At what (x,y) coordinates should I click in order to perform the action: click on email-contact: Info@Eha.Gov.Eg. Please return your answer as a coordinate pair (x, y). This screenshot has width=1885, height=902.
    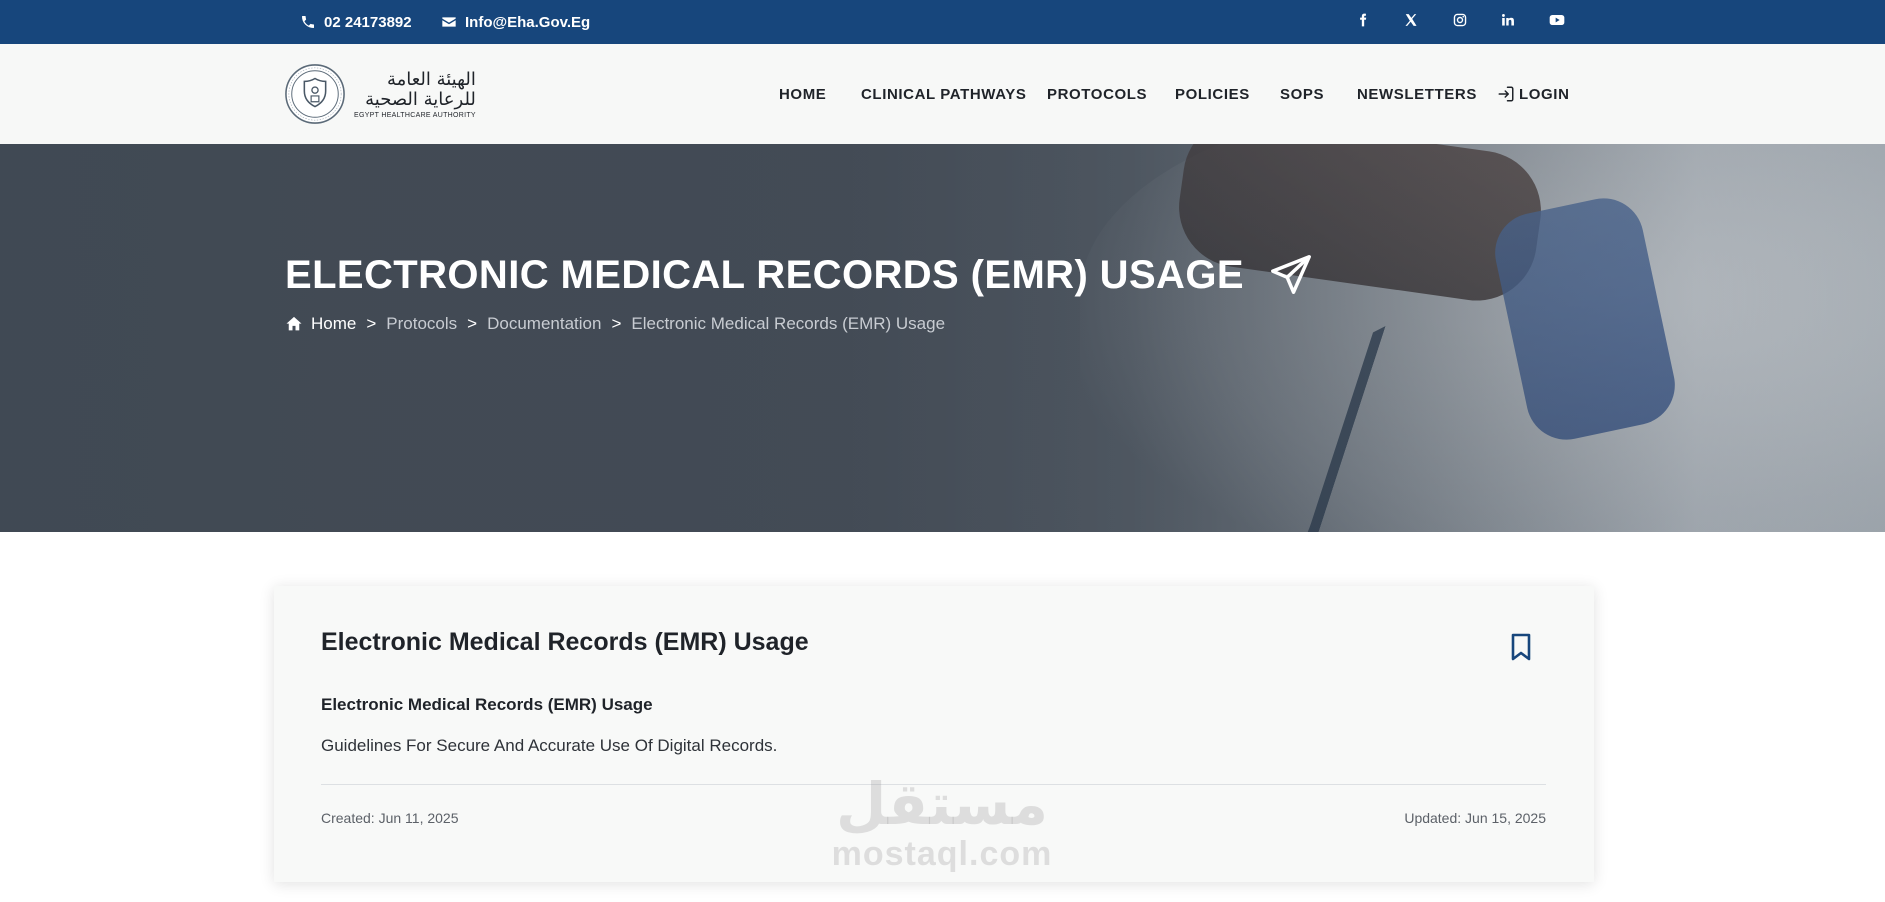
    Looking at the image, I should click on (515, 22).